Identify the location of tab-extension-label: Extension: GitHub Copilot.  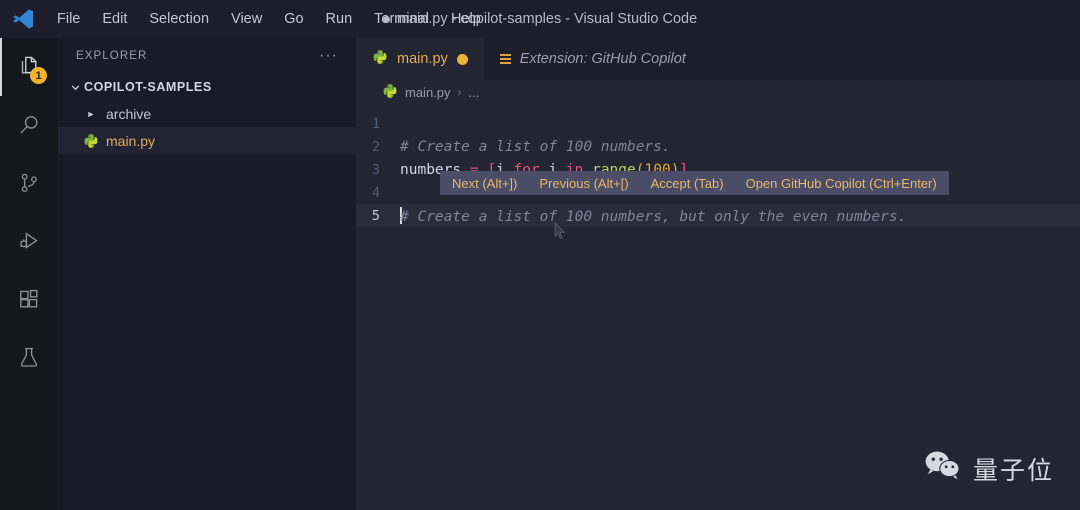
(602, 59).